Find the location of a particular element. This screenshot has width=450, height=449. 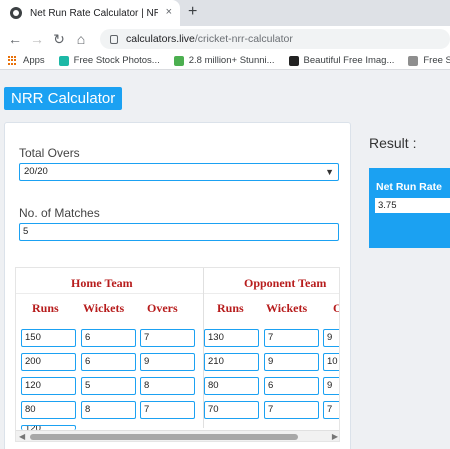

horizontal-scrollbar: ◀ ▶ is located at coordinates (177, 435).